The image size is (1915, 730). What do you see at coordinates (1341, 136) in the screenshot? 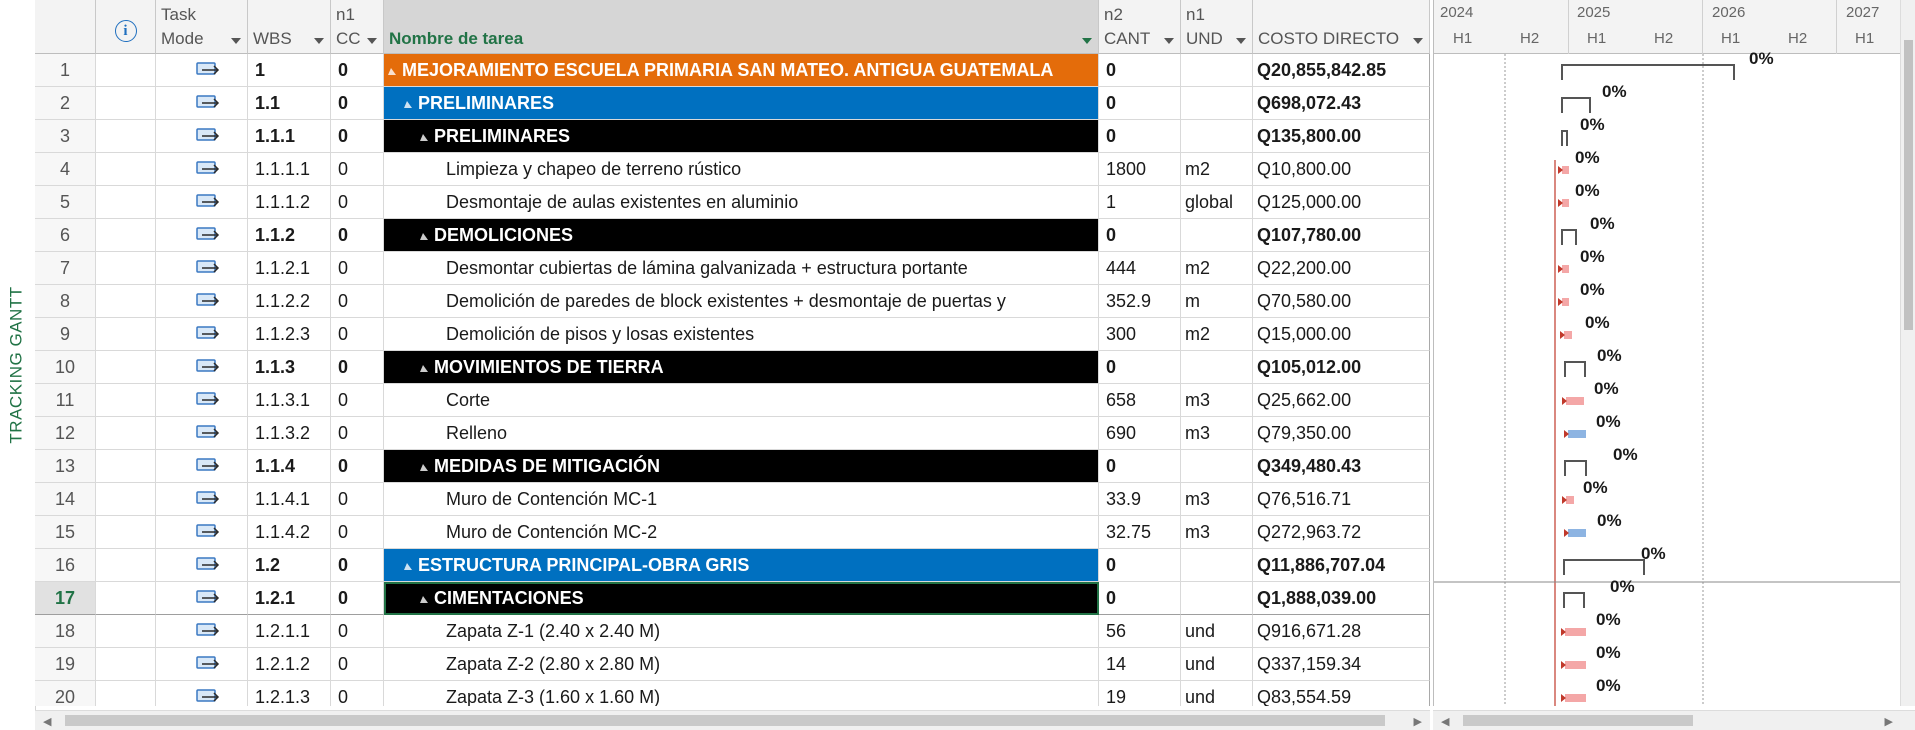
I see `cost-cell: Q135,800.00` at bounding box center [1341, 136].